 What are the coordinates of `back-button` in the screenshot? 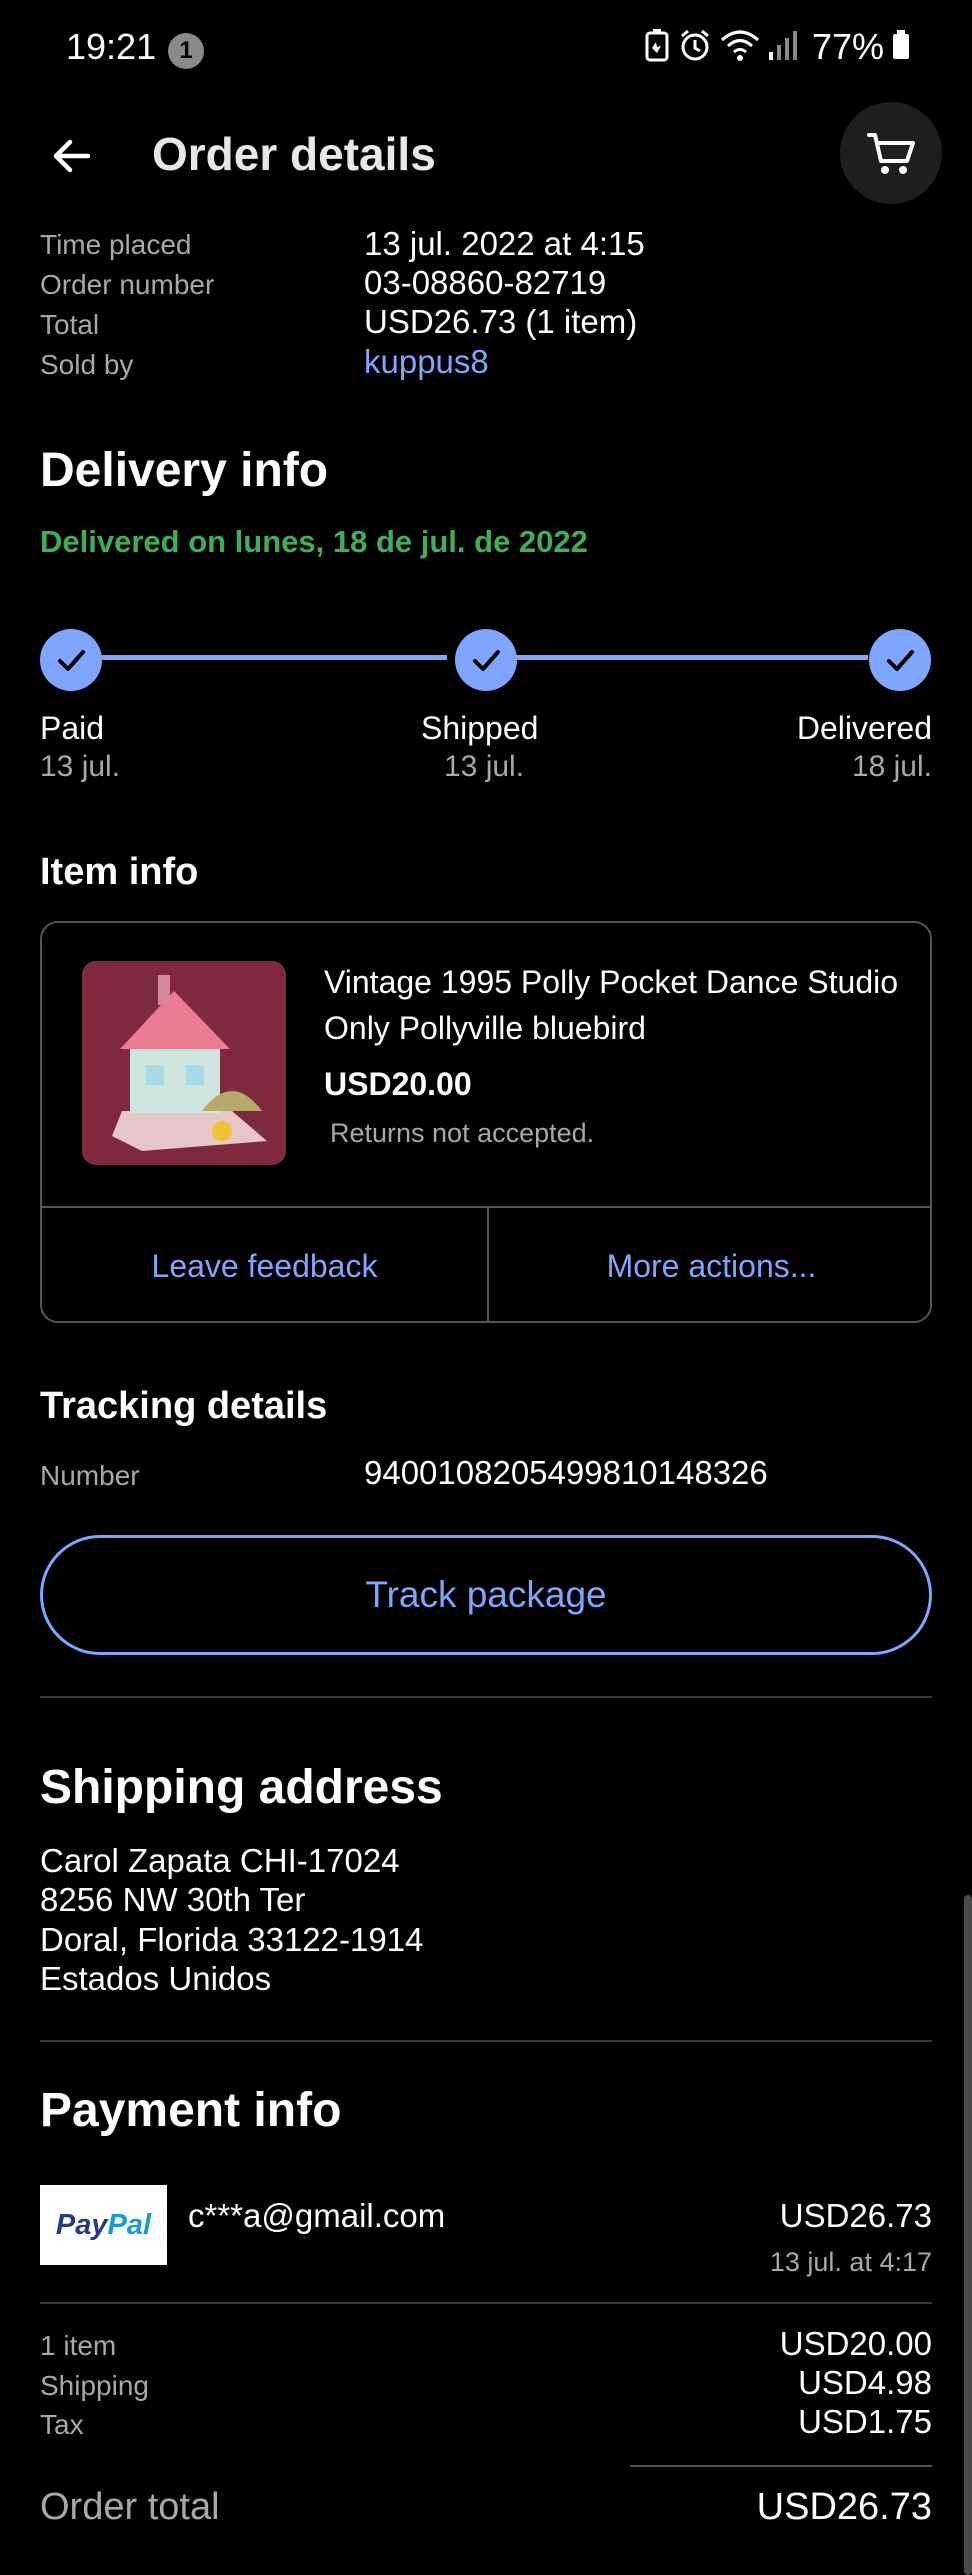 It's located at (72, 156).